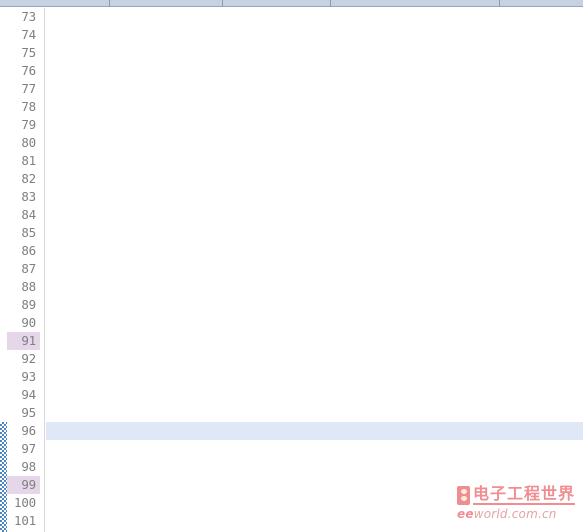  I want to click on code-line: 100, so click(291, 503).